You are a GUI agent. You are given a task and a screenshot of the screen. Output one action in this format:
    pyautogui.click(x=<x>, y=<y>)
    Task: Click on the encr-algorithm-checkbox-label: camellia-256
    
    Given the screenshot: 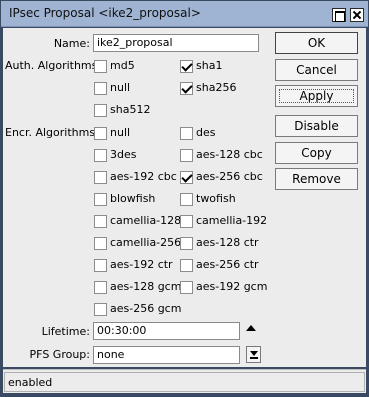 What is the action you would take?
    pyautogui.click(x=146, y=242)
    